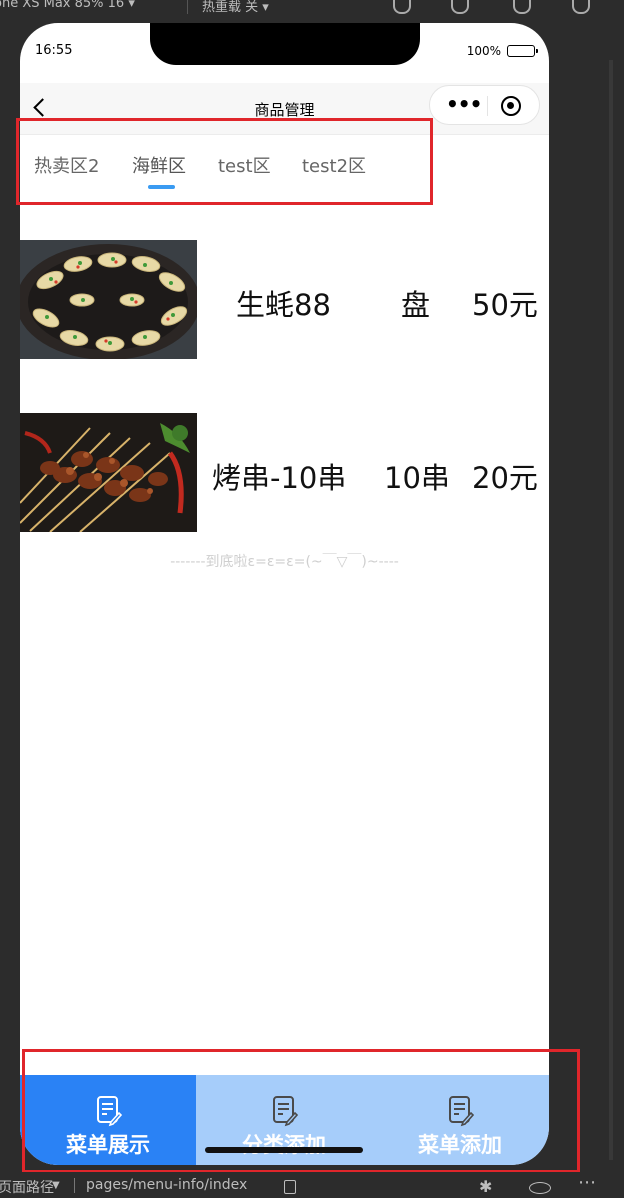 This screenshot has height=1198, width=624. I want to click on product-price: 50元, so click(505, 305).